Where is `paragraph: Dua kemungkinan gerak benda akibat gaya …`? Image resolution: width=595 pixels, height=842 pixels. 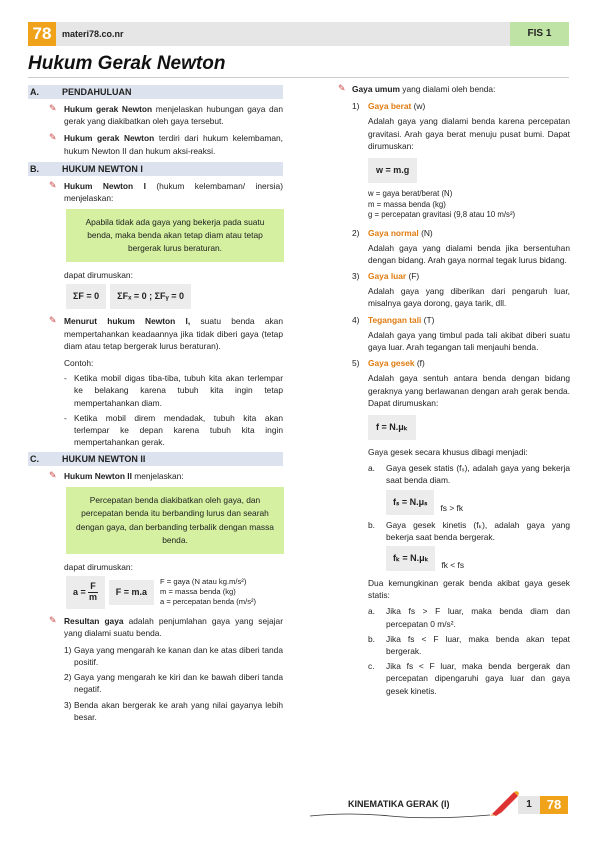 paragraph: Dua kemungkinan gerak benda akibat gaya … is located at coordinates (469, 589).